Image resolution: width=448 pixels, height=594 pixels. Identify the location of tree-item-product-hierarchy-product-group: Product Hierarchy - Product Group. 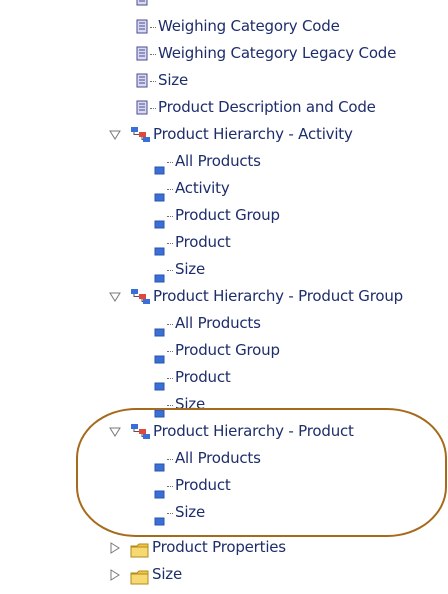
(255, 296).